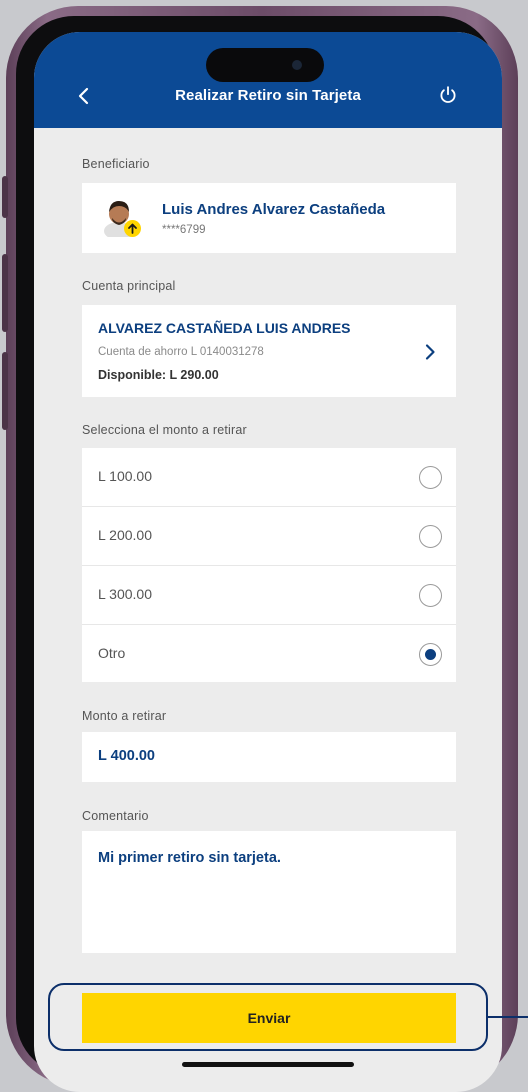 This screenshot has width=528, height=1092. What do you see at coordinates (116, 164) in the screenshot?
I see `beneficiary-label: Beneficiario` at bounding box center [116, 164].